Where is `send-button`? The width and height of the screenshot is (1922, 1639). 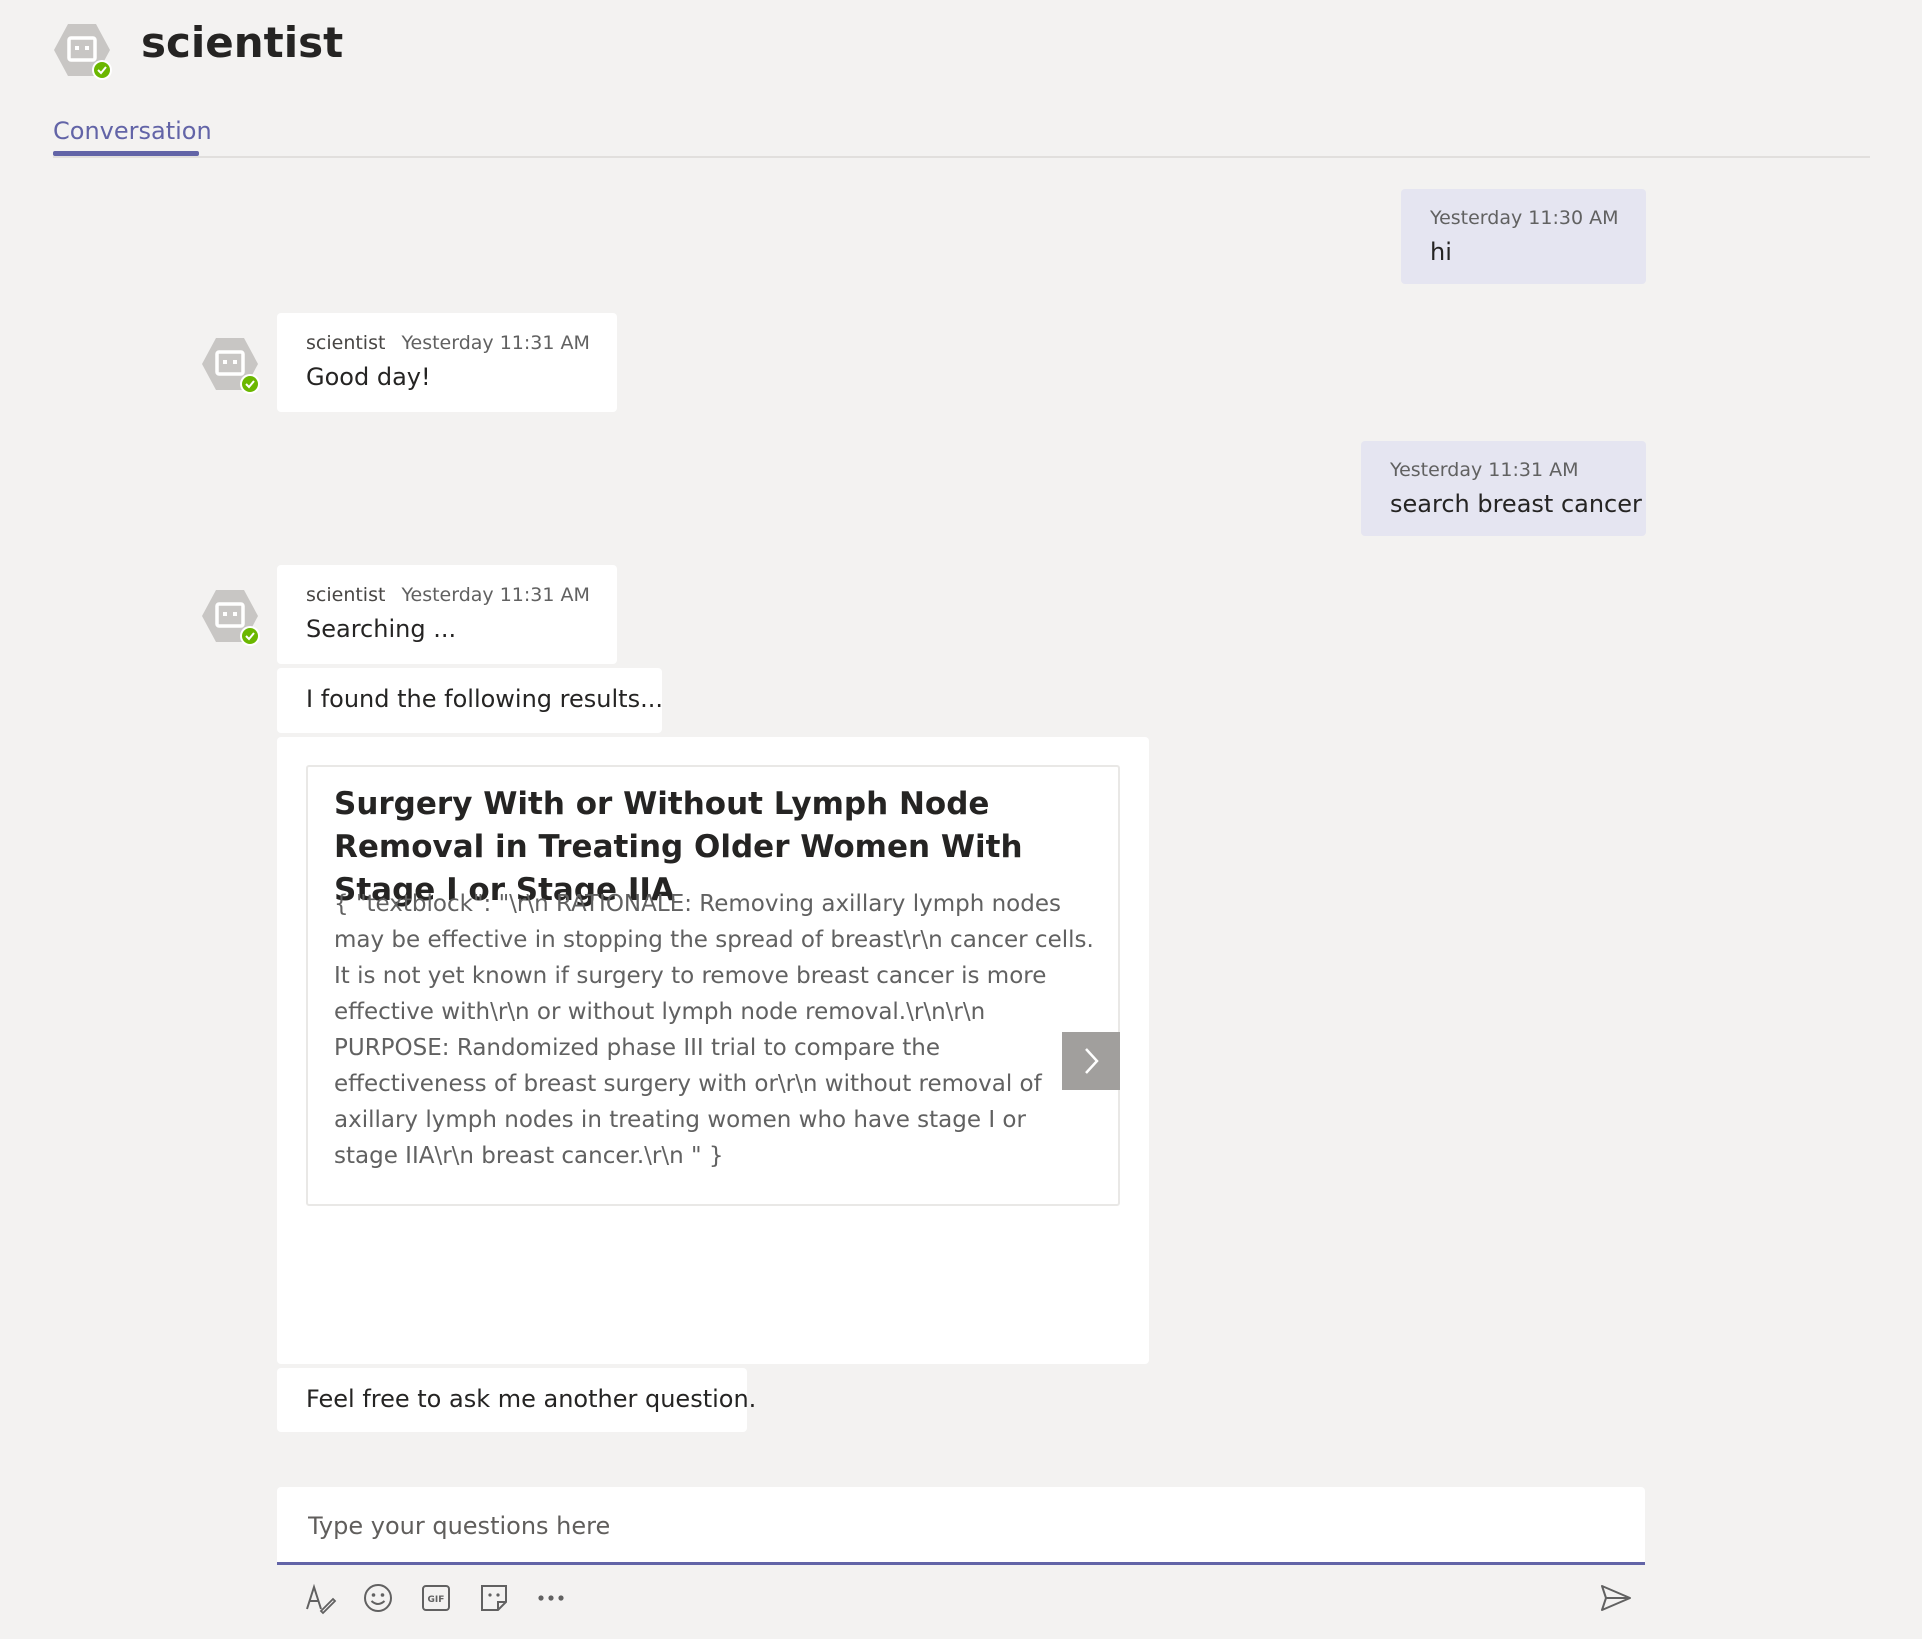
send-button is located at coordinates (1616, 1598).